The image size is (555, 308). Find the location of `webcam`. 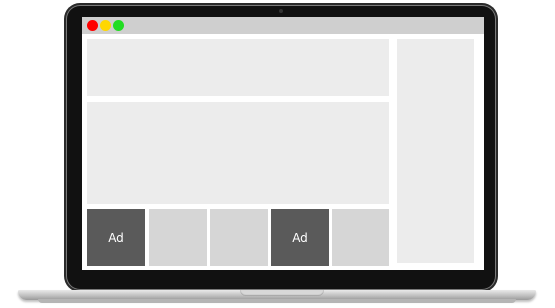

webcam is located at coordinates (281, 11).